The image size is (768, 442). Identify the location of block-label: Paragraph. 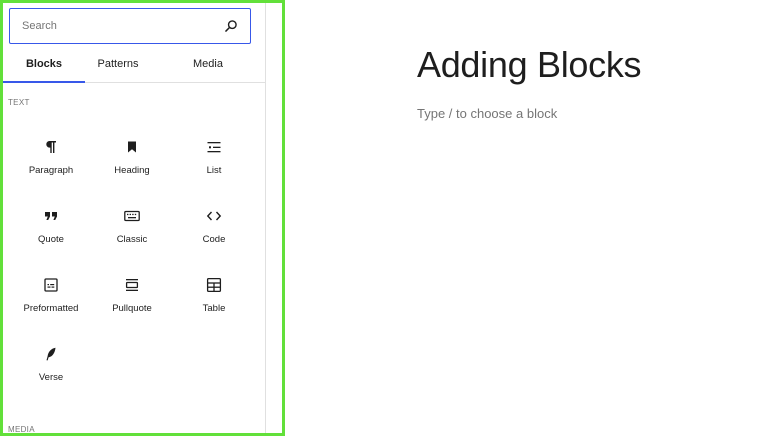
(51, 170).